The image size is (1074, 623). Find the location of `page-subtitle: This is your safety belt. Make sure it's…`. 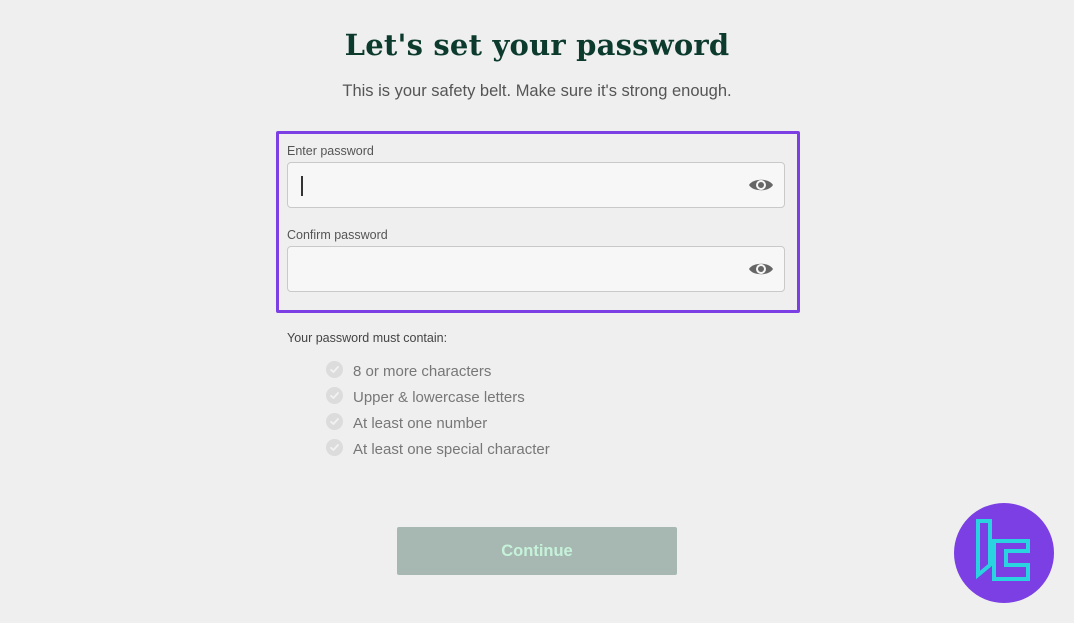

page-subtitle: This is your safety belt. Make sure it's… is located at coordinates (537, 91).